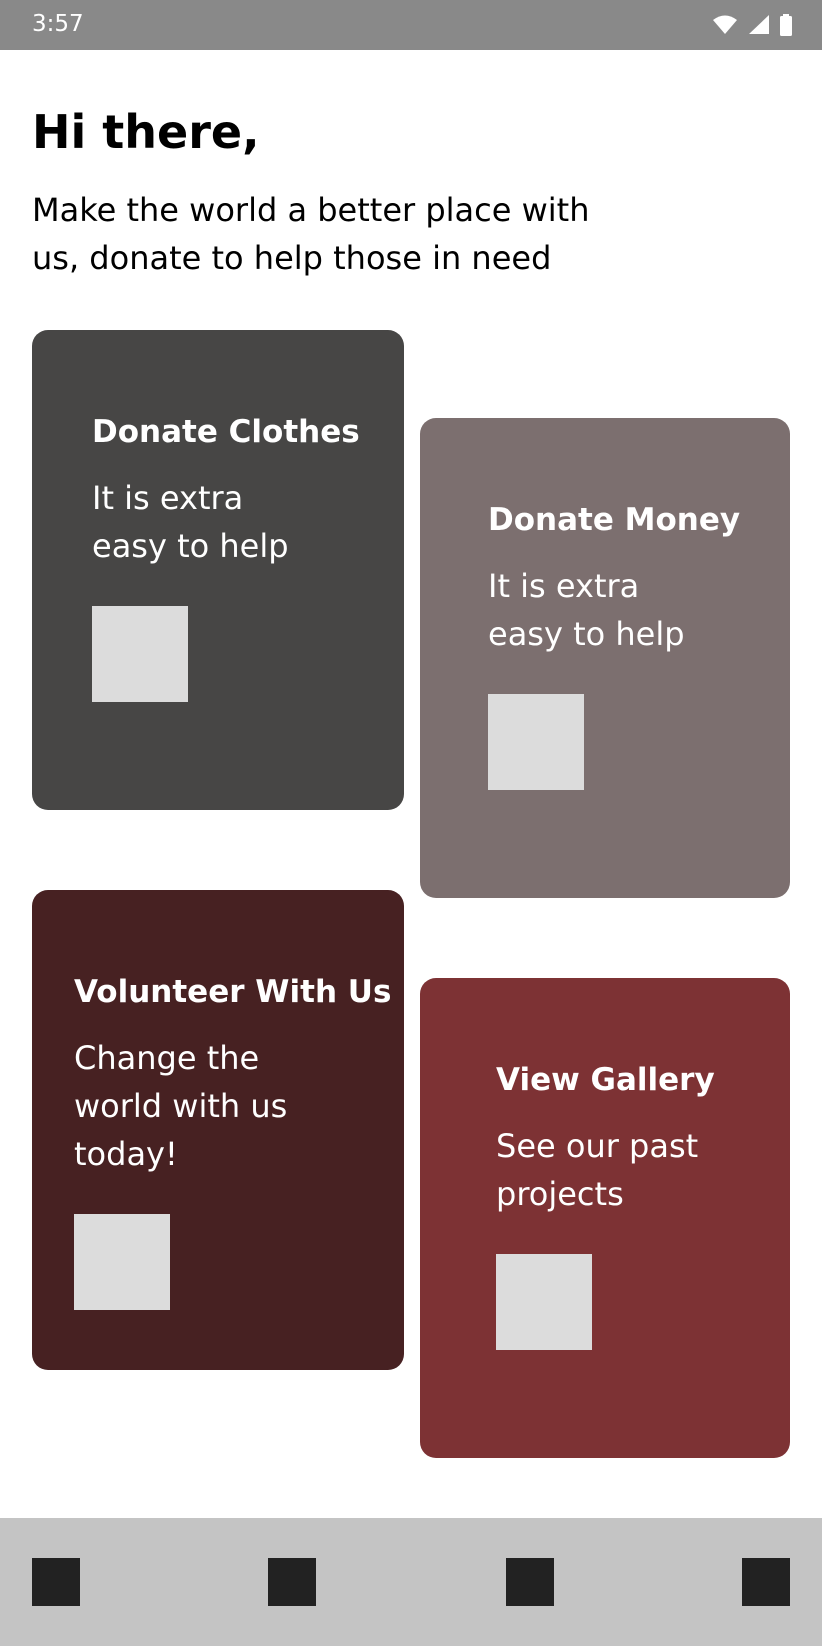 The height and width of the screenshot is (1646, 822). I want to click on card-description: Change the world with us today!, so click(181, 1106).